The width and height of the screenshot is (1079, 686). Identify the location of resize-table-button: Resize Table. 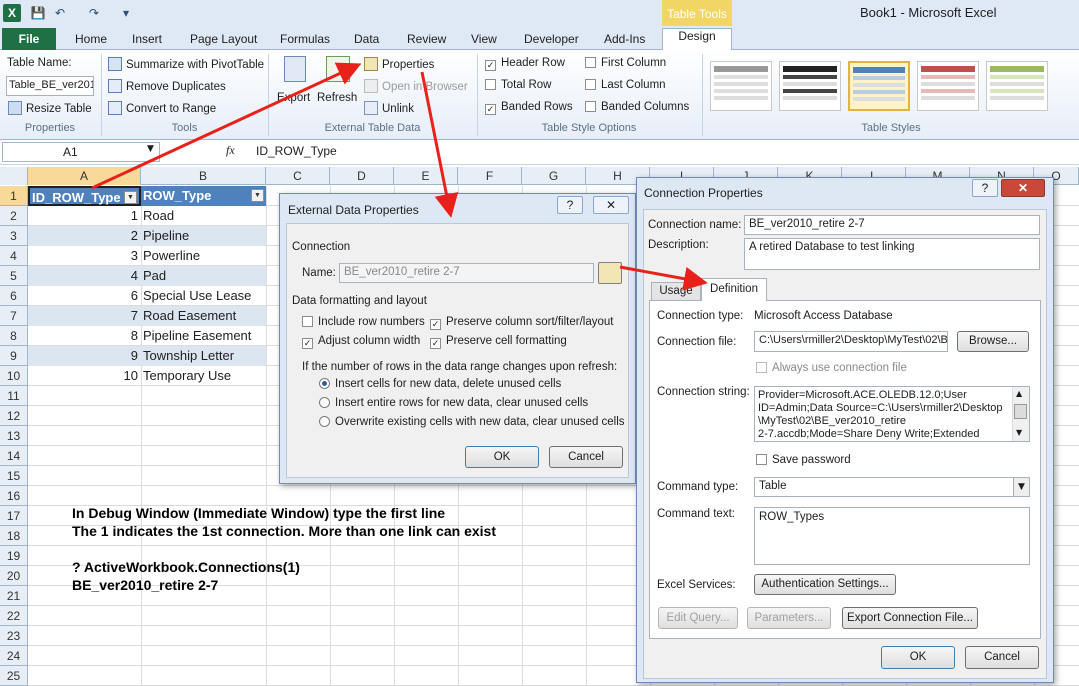
(50, 108).